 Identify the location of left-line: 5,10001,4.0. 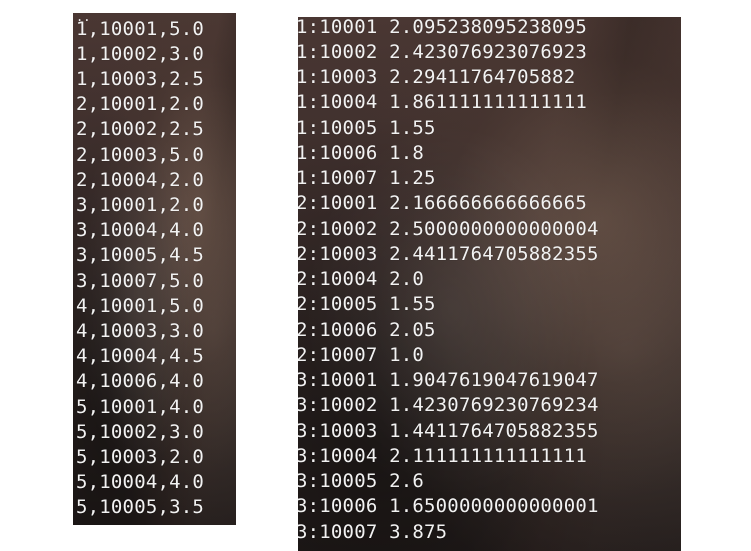
(140, 407).